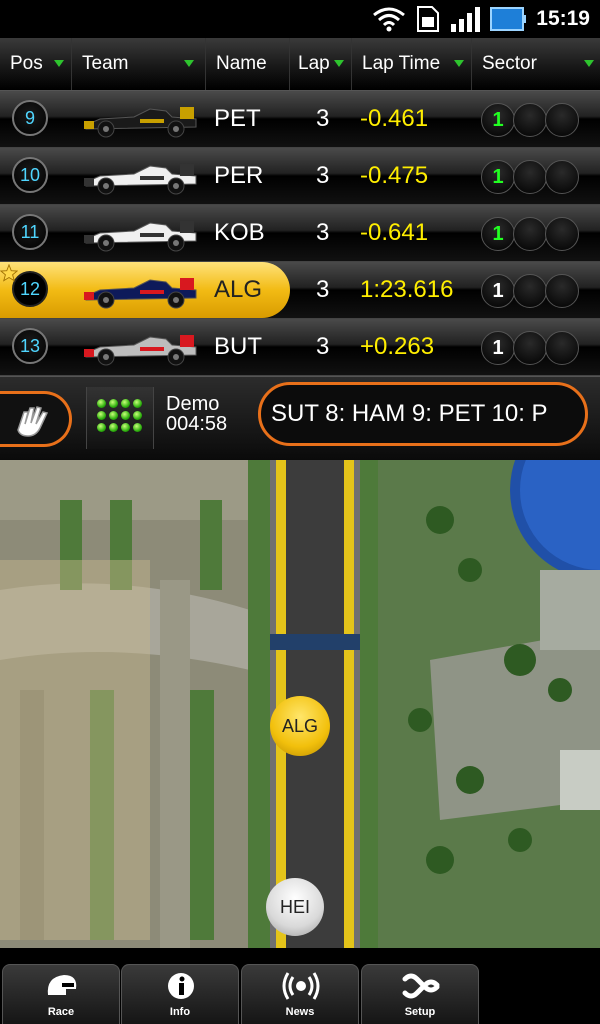 Image resolution: width=600 pixels, height=1024 pixels. What do you see at coordinates (62, 985) in the screenshot?
I see `race-helmet-icon` at bounding box center [62, 985].